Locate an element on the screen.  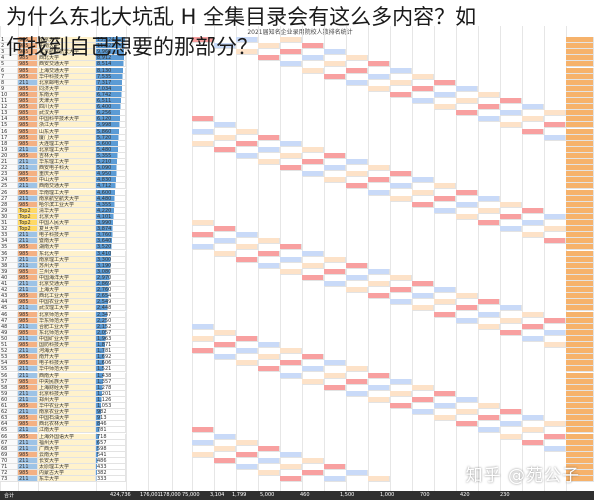
zhihu-watermark: 知乎 @苑公子 is located at coordinates (522, 476).